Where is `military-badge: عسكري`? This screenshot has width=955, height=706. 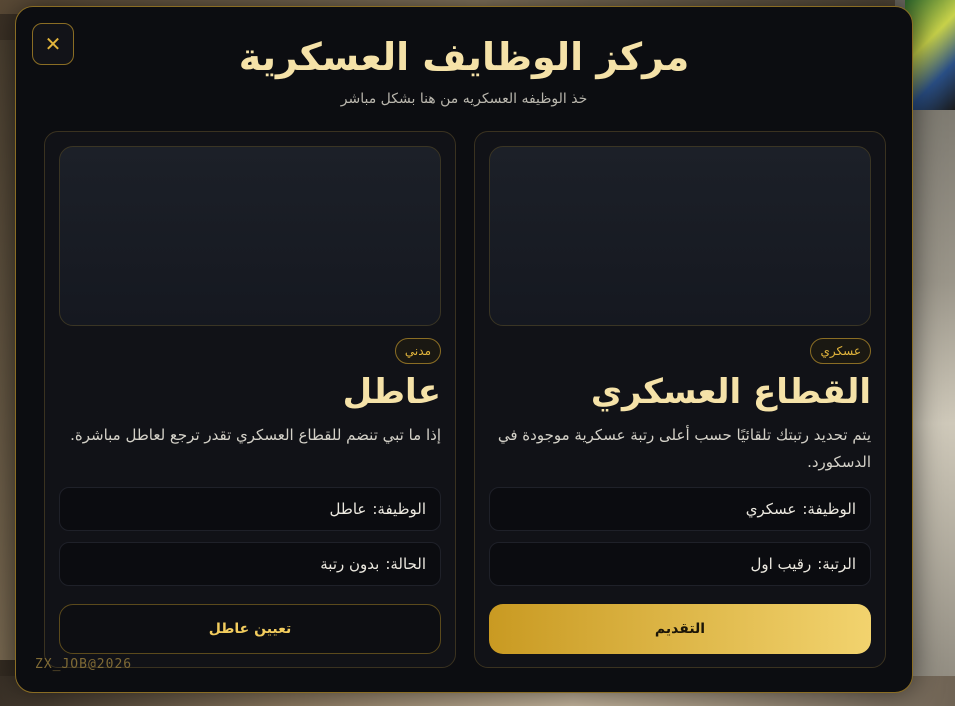
military-badge: عسكري is located at coordinates (840, 351).